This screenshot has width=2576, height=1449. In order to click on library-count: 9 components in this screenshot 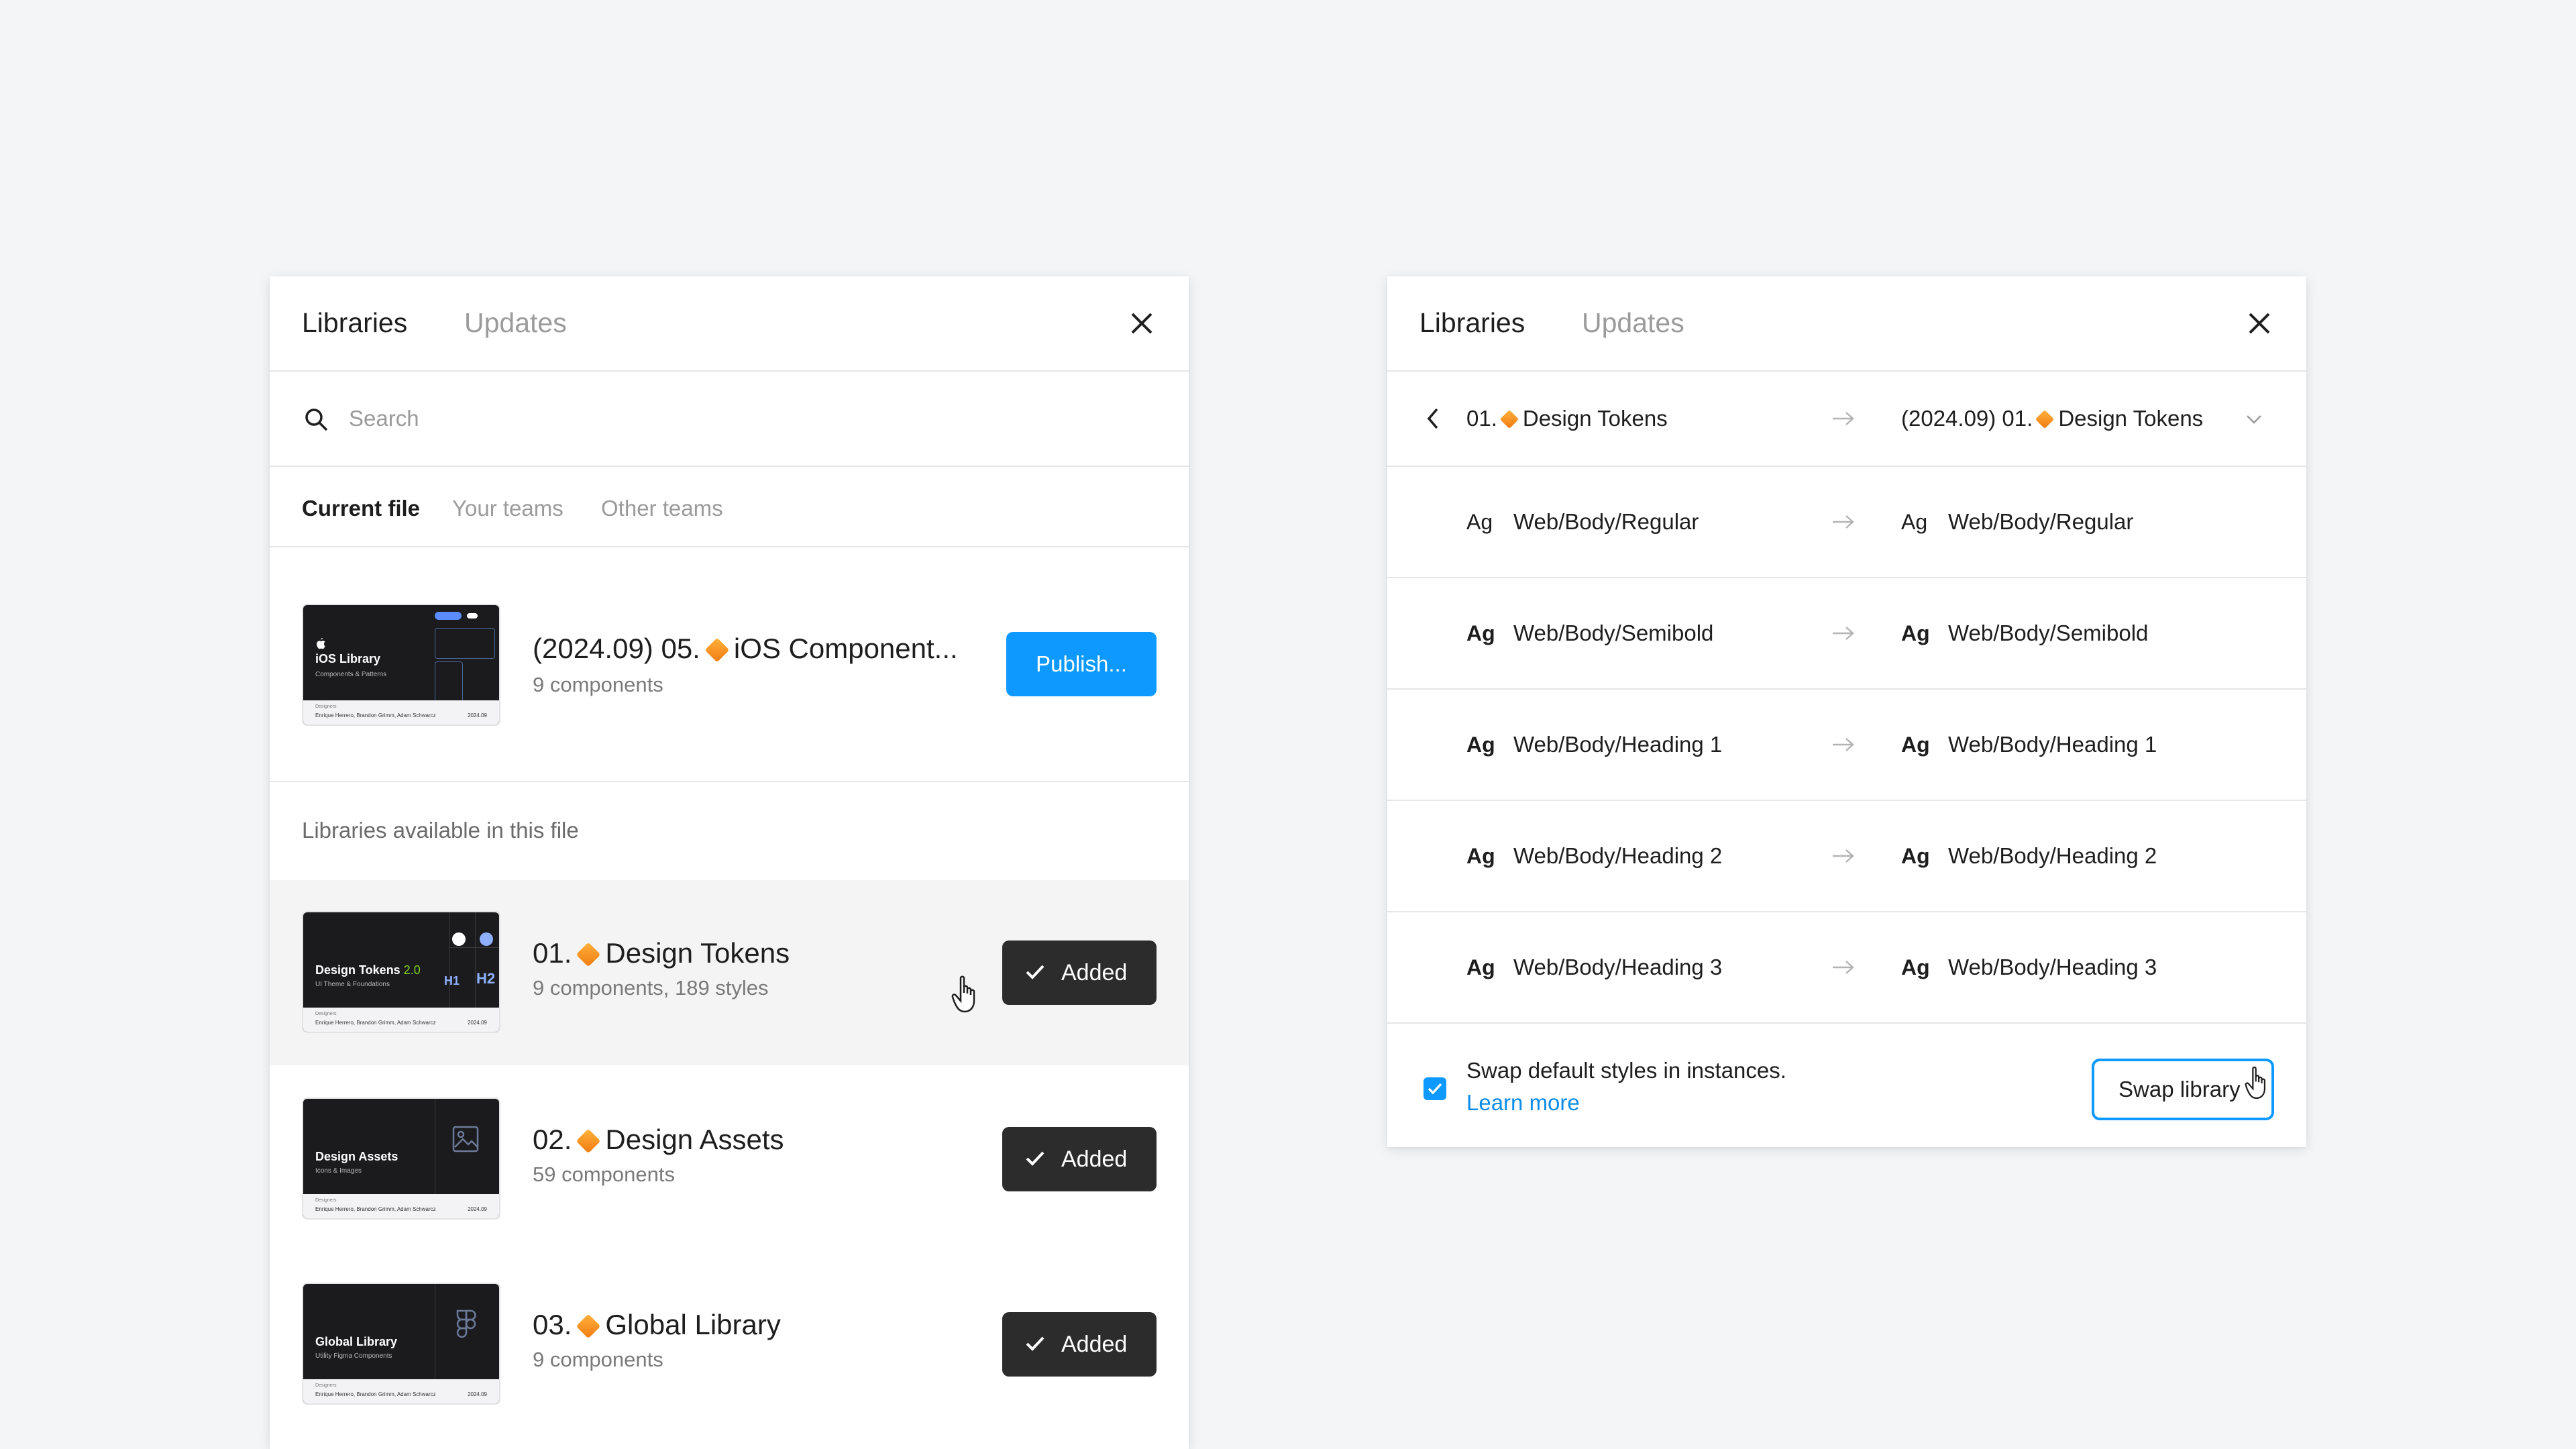, I will do `click(598, 1359)`.